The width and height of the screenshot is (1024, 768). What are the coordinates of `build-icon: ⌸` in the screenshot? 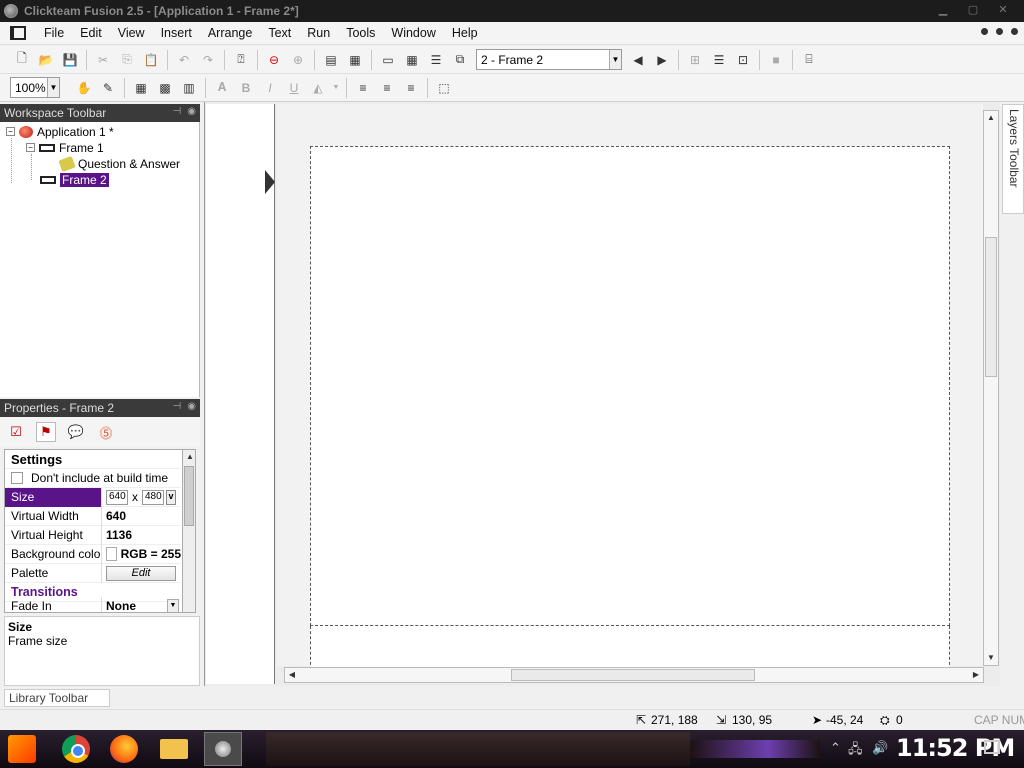 It's located at (809, 60).